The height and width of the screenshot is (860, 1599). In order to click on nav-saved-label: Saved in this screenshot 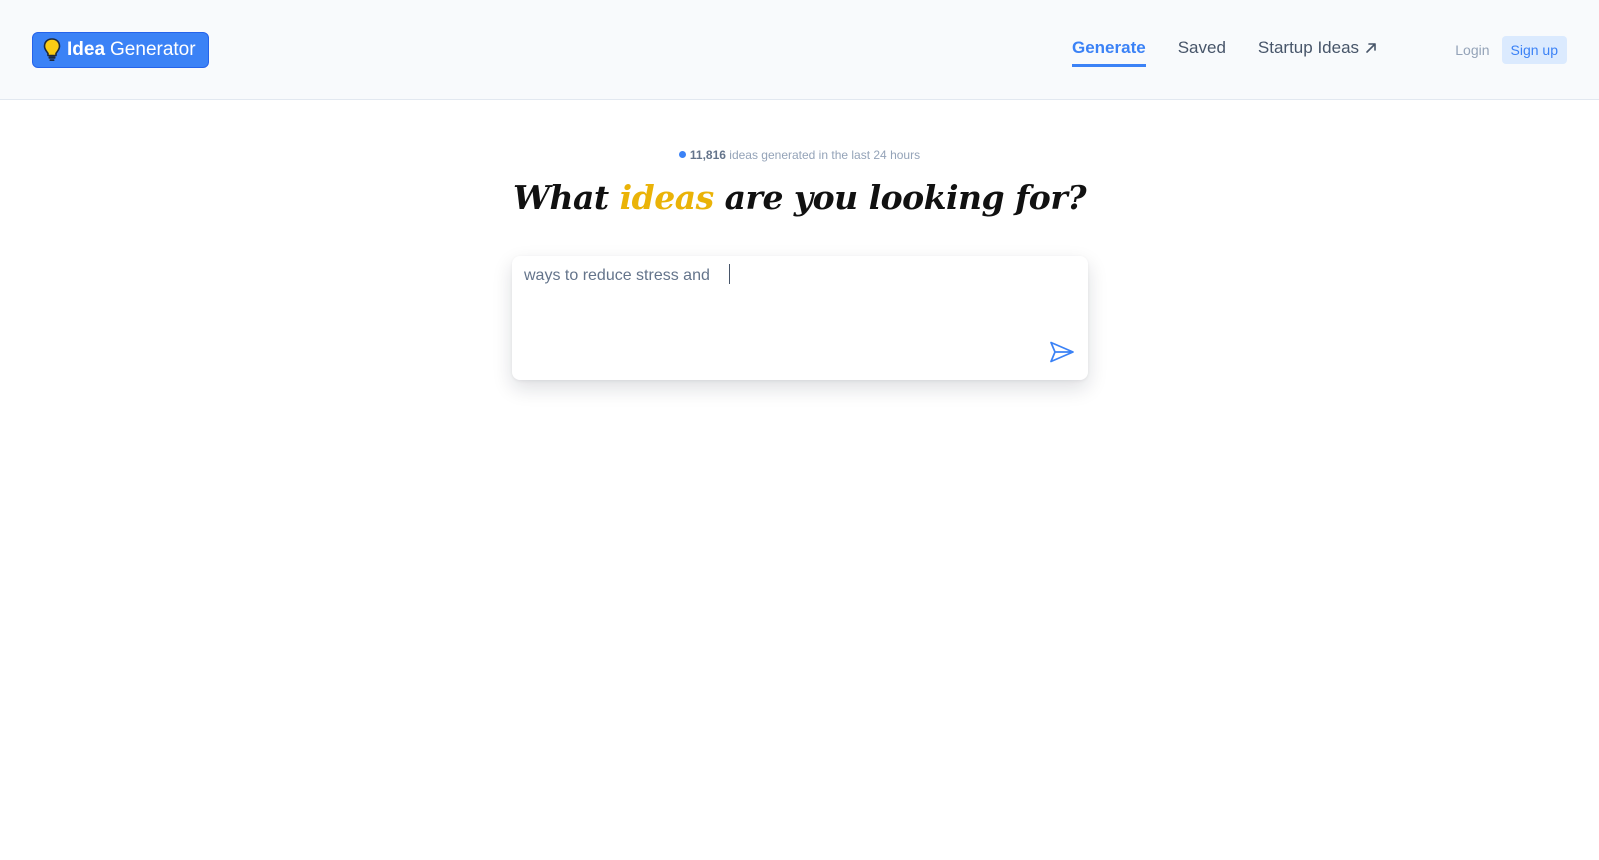, I will do `click(1201, 47)`.